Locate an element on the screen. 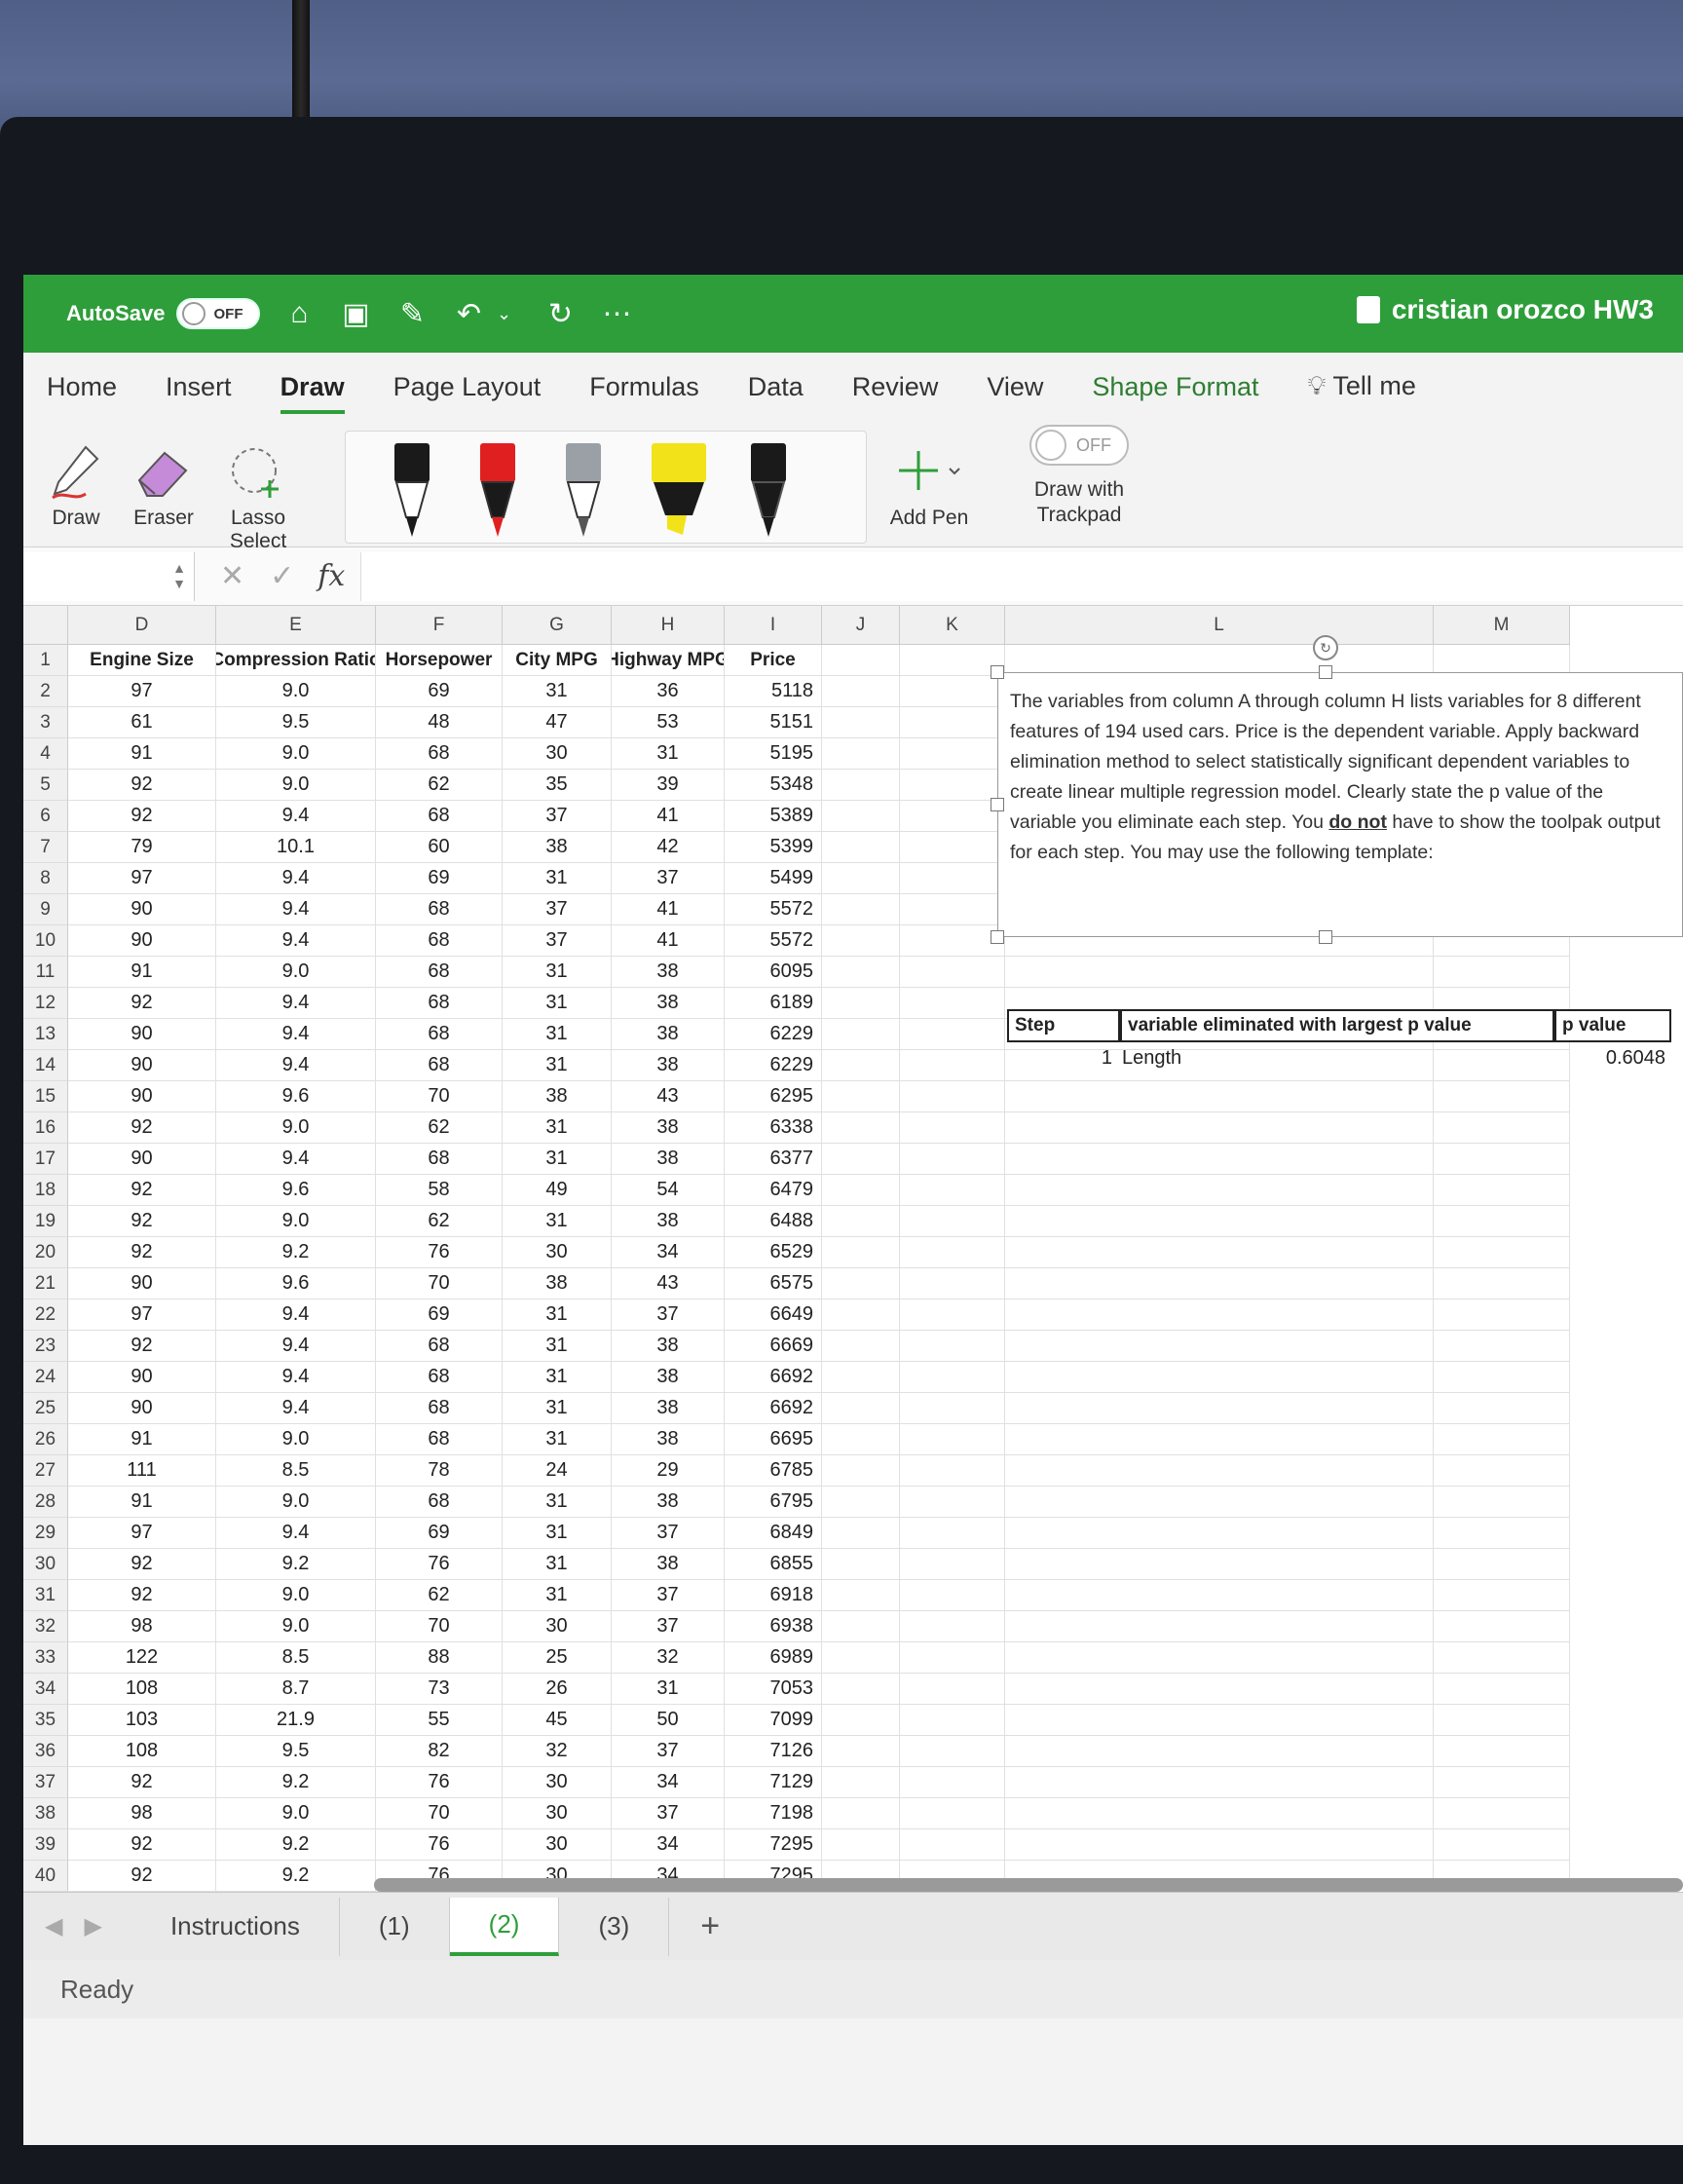  row-header-11: 11 is located at coordinates (46, 972).